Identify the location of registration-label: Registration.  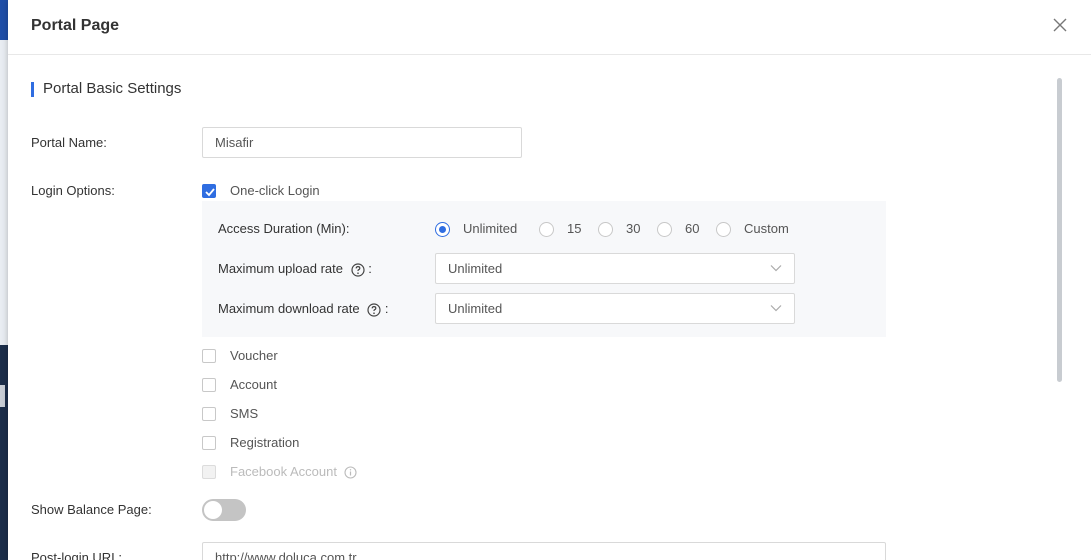
(265, 442).